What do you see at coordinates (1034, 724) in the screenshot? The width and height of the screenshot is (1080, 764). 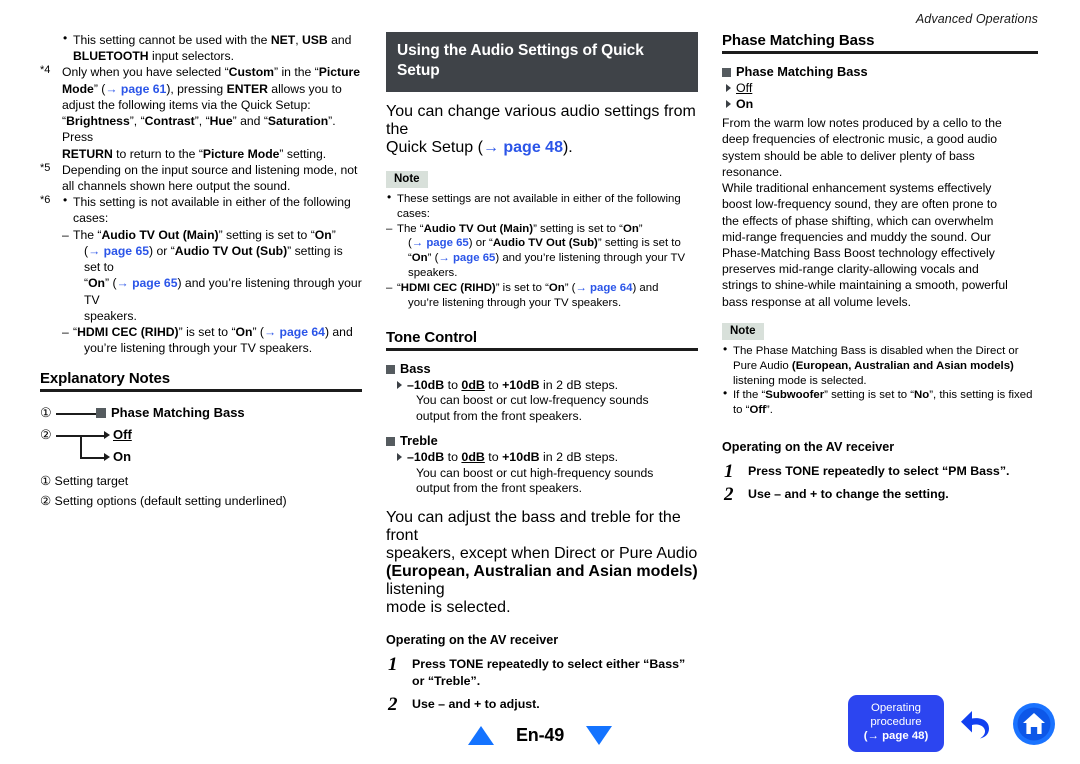 I see `home-icon` at bounding box center [1034, 724].